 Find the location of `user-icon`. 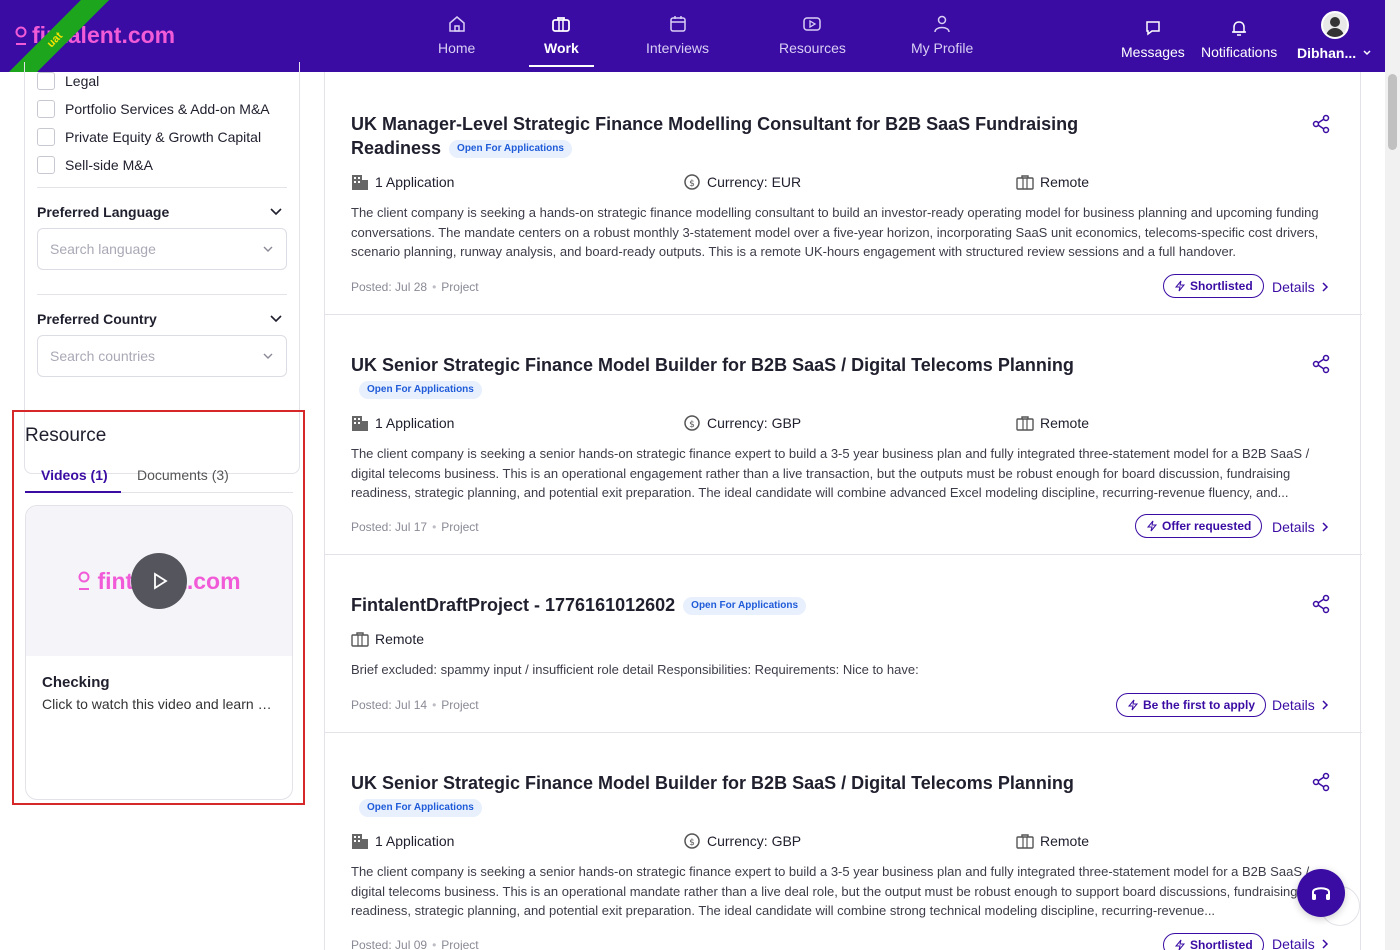

user-icon is located at coordinates (942, 24).